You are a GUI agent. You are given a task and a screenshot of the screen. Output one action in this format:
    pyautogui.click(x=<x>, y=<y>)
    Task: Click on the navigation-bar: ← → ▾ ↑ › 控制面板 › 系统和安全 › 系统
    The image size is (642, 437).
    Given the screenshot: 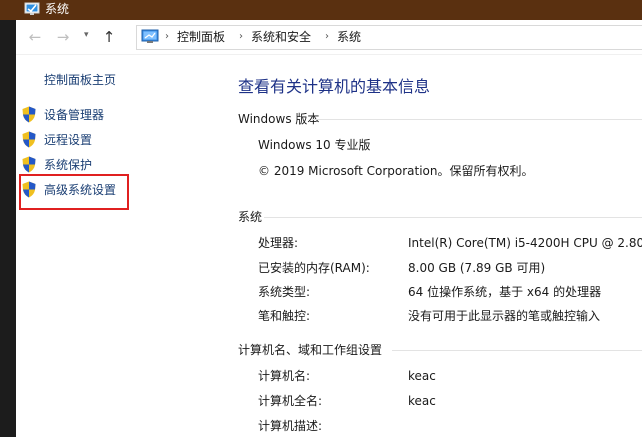 What is the action you would take?
    pyautogui.click(x=329, y=37)
    